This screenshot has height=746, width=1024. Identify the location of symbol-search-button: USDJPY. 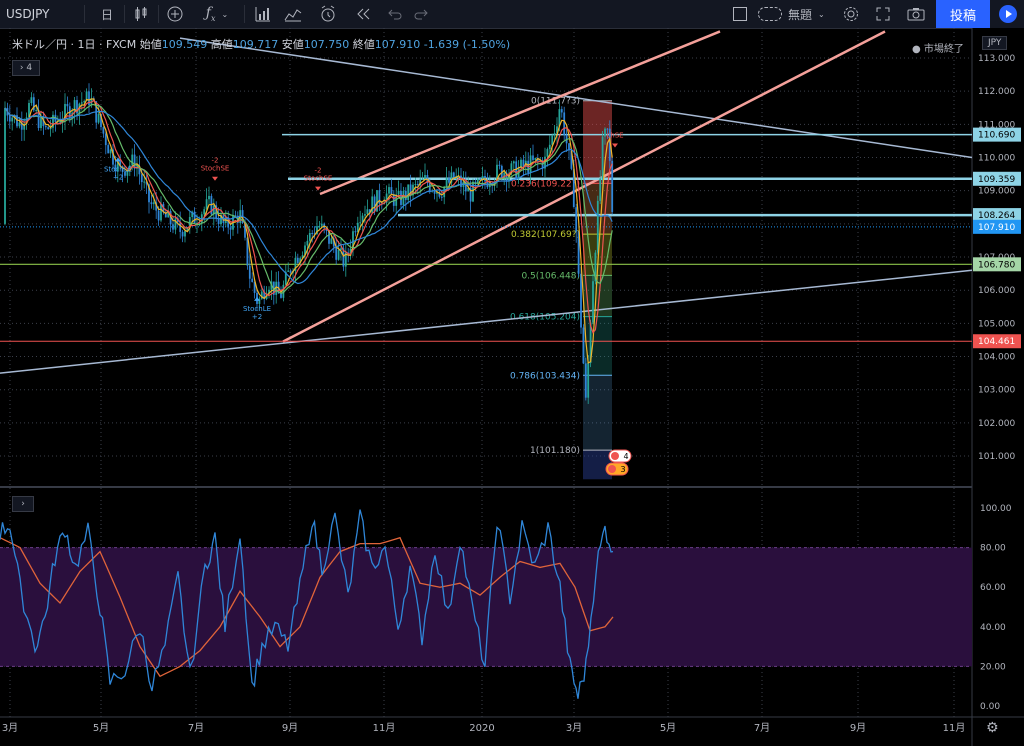
(37, 14).